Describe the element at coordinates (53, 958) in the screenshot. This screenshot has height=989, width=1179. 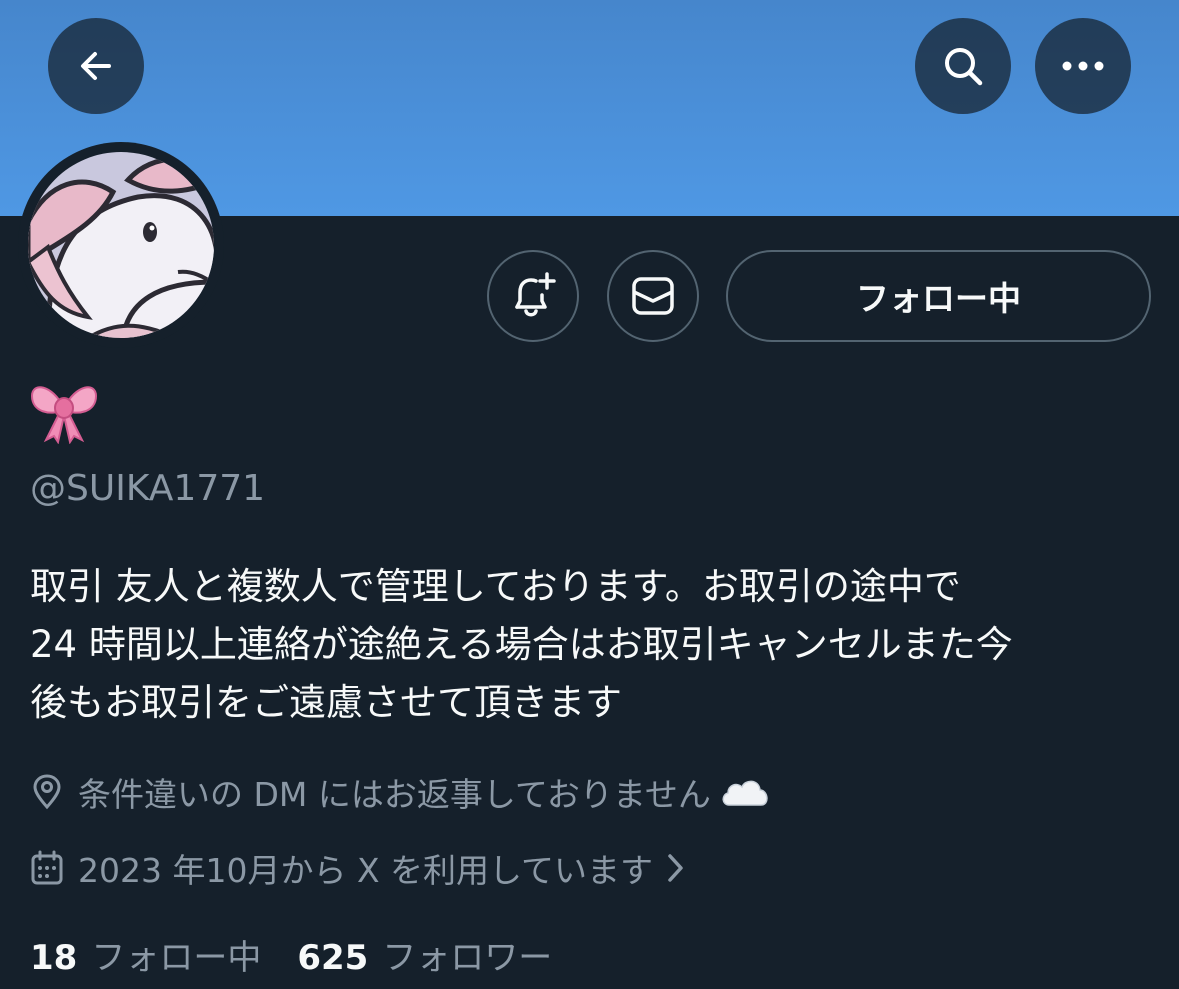
I see `following-count: 18` at that location.